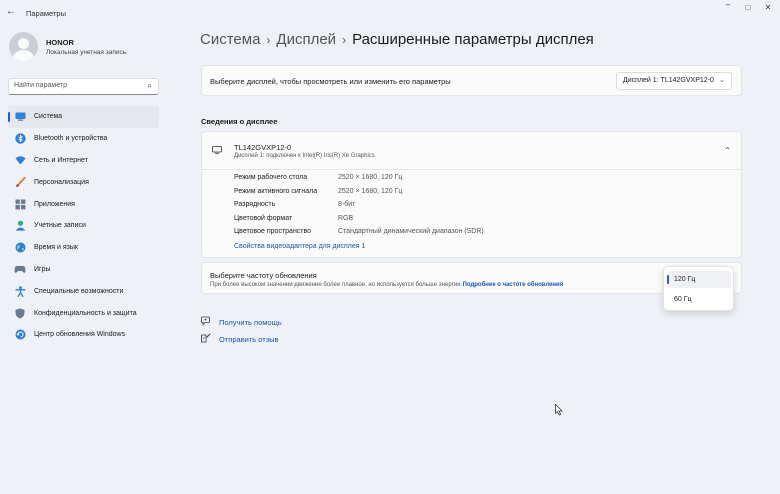  What do you see at coordinates (207, 339) in the screenshot?
I see `feedback-icon` at bounding box center [207, 339].